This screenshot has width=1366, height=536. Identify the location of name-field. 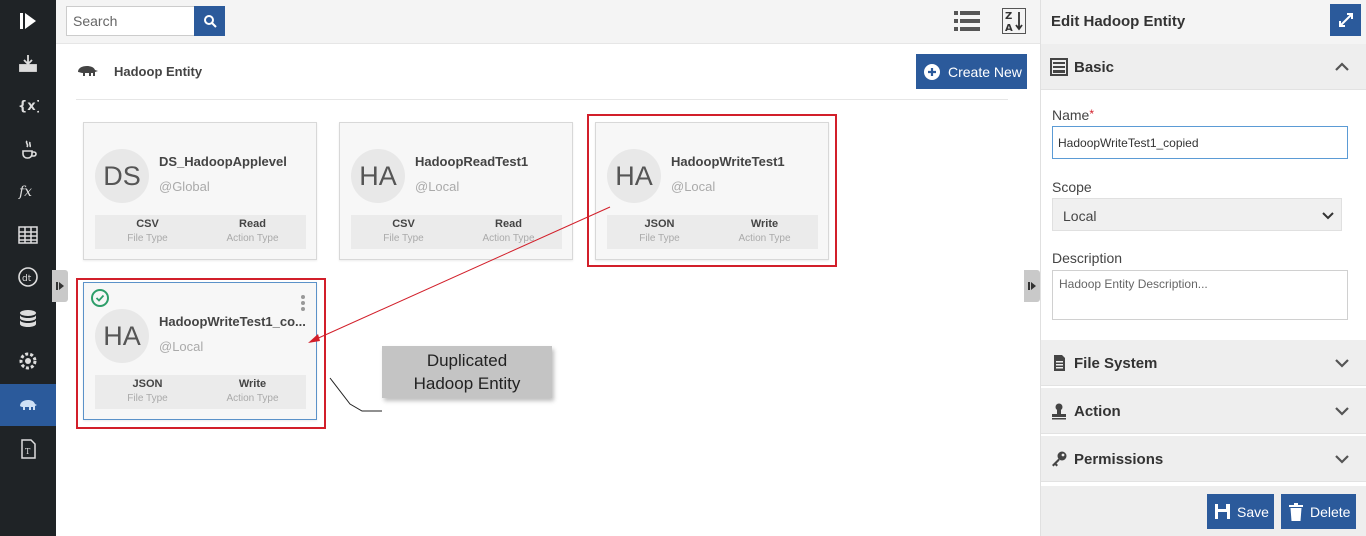
(1200, 142).